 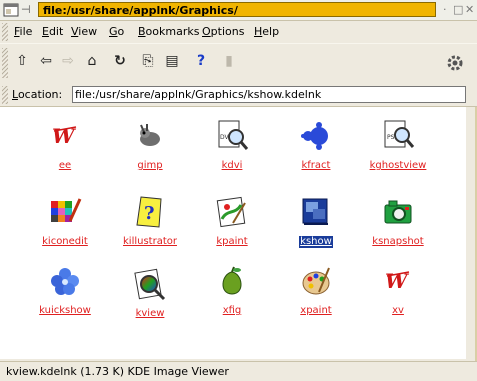 What do you see at coordinates (11, 10) in the screenshot?
I see `app-menu-icon` at bounding box center [11, 10].